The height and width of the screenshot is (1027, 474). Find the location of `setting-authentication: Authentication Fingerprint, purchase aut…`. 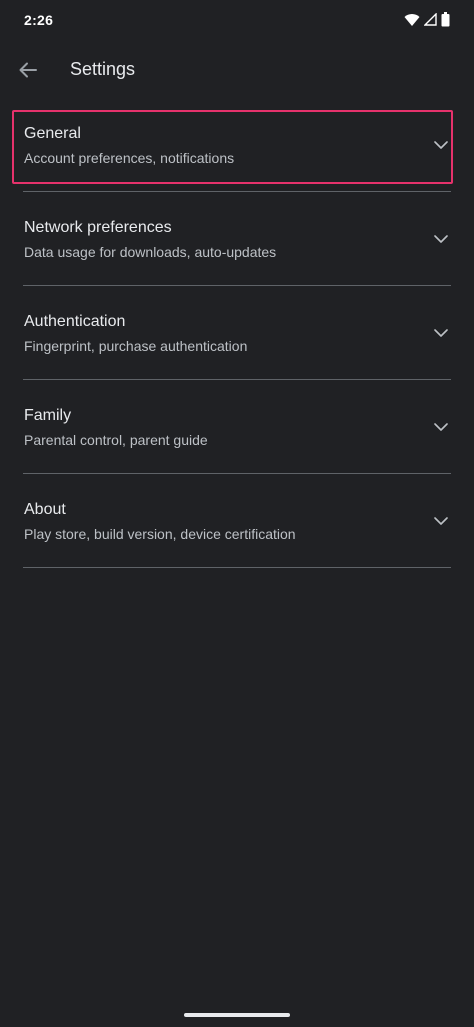

setting-authentication: Authentication Fingerprint, purchase aut… is located at coordinates (237, 332).